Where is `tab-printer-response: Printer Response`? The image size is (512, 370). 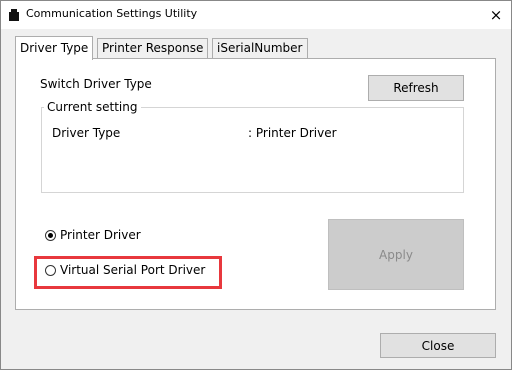 tab-printer-response: Printer Response is located at coordinates (153, 48).